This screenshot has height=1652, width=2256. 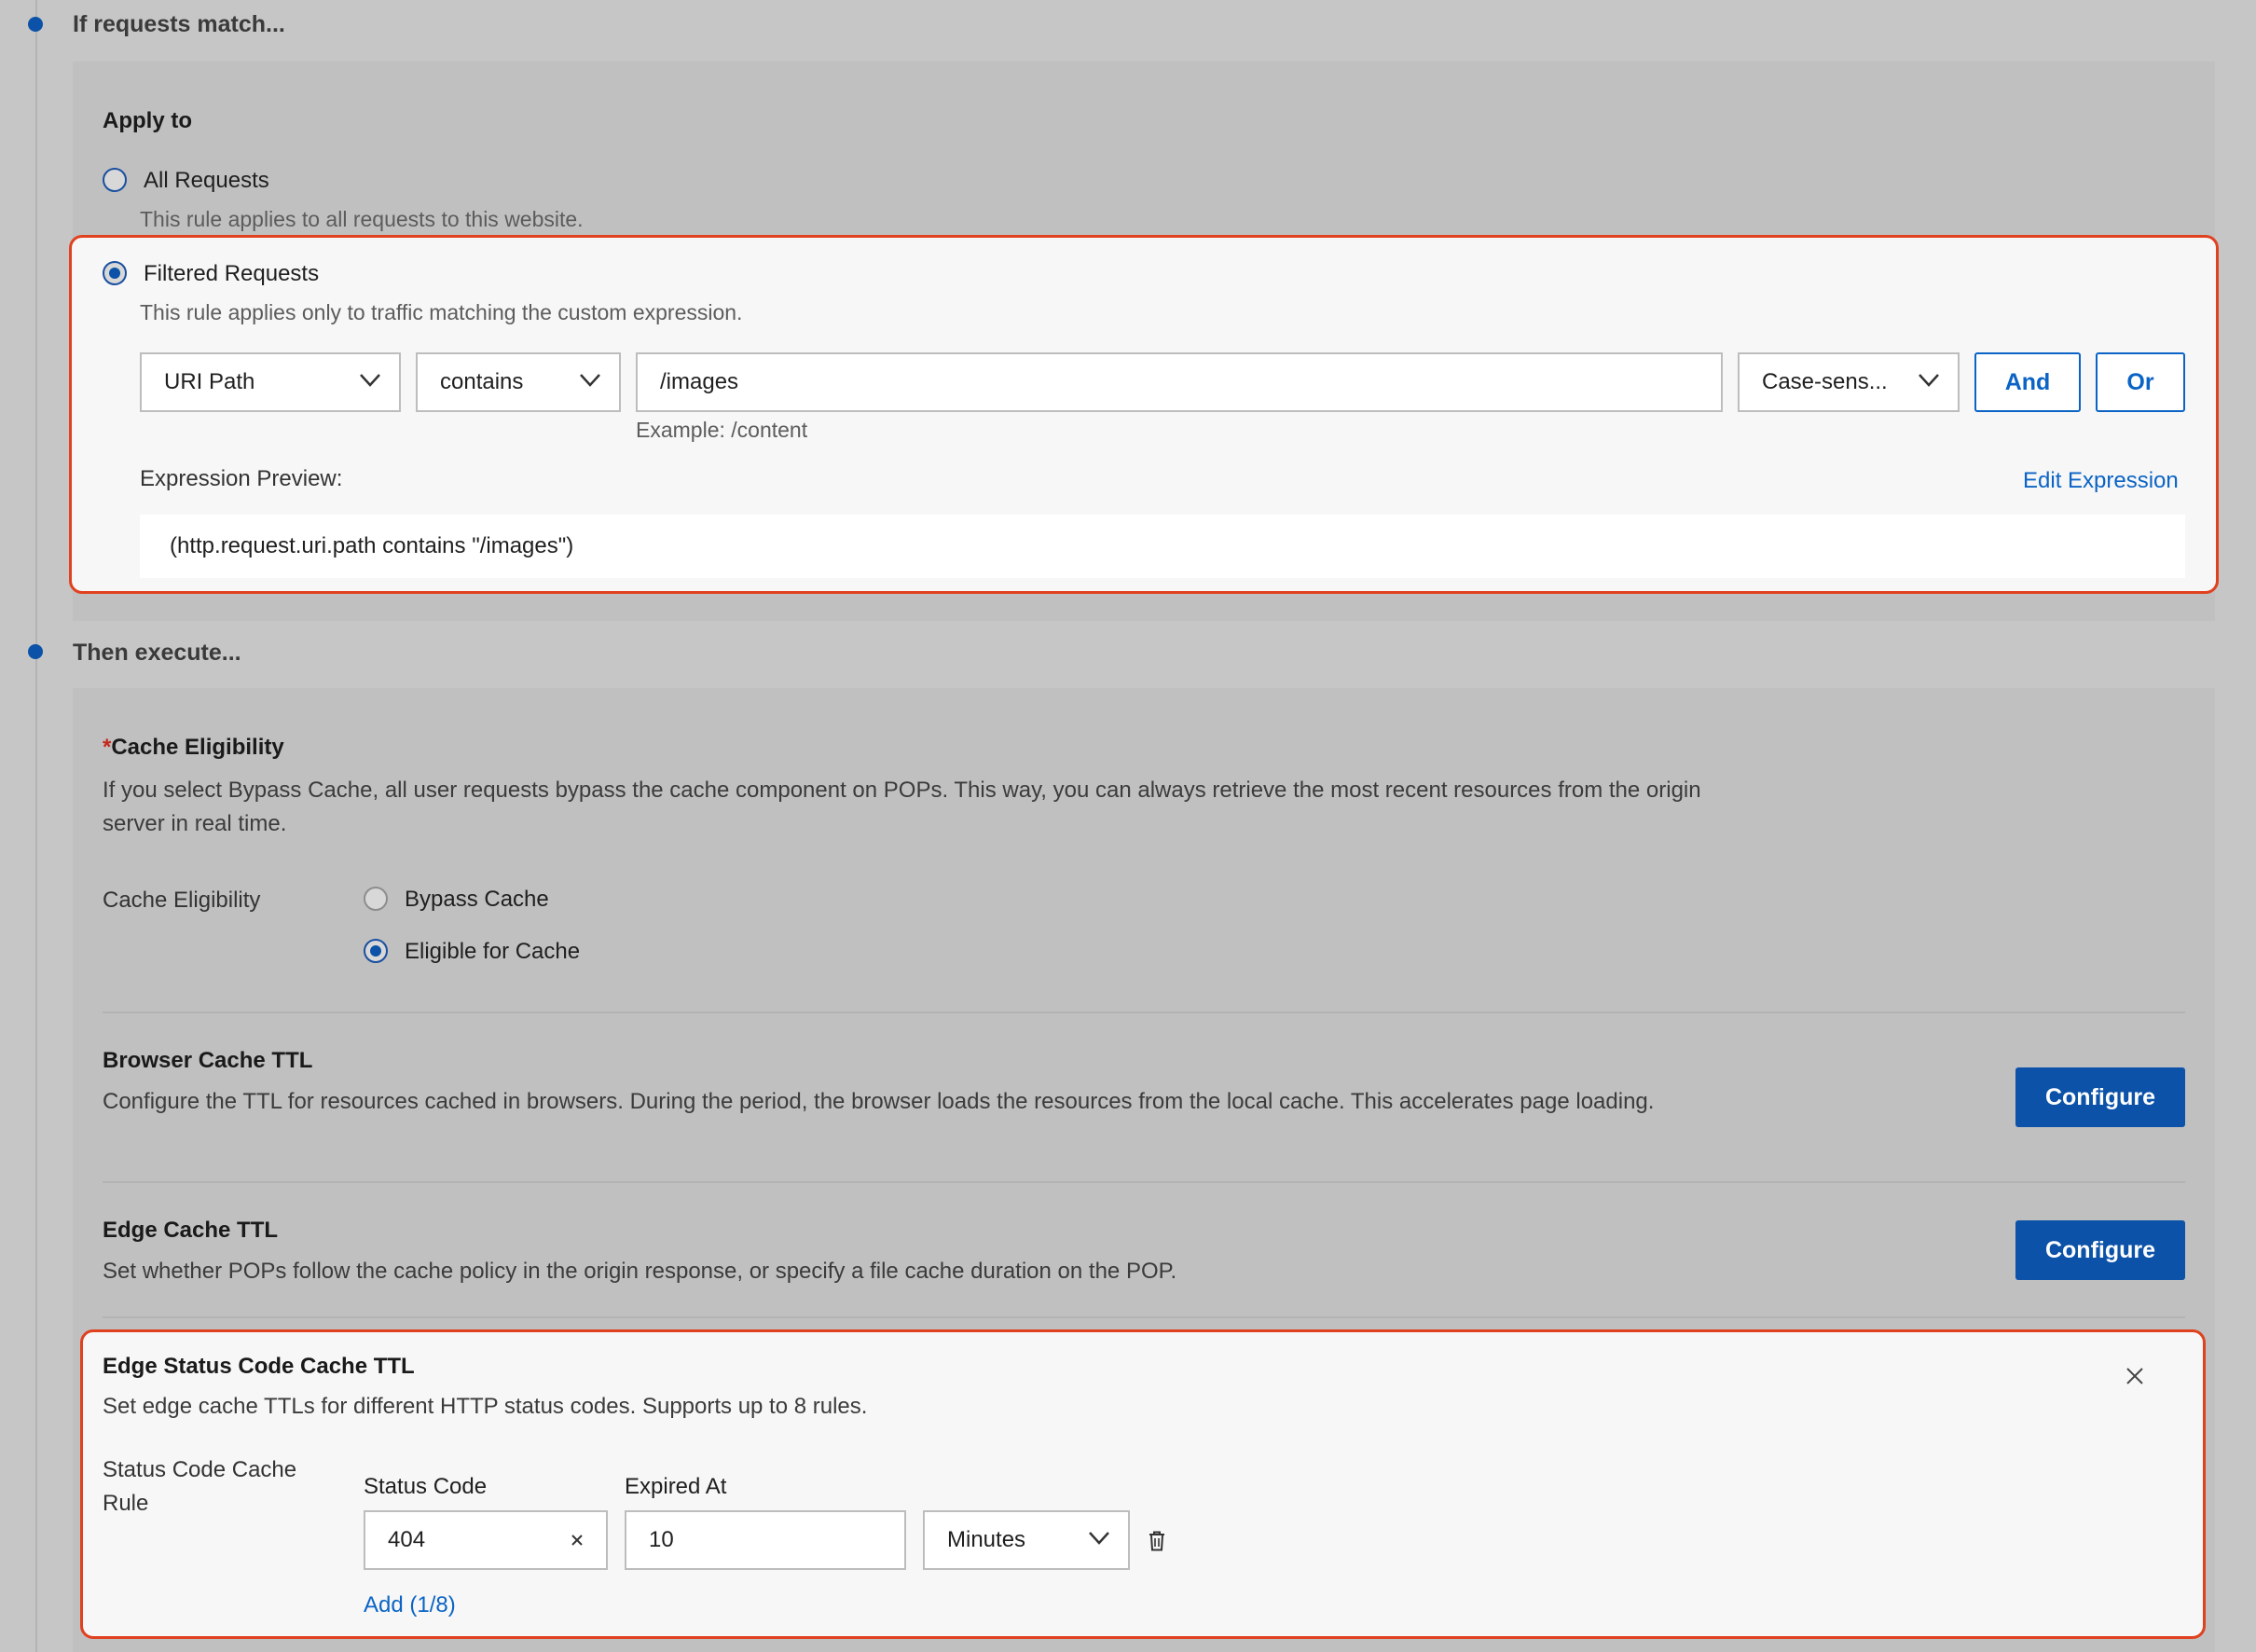 I want to click on condition-field-value: URI Path, so click(x=210, y=381).